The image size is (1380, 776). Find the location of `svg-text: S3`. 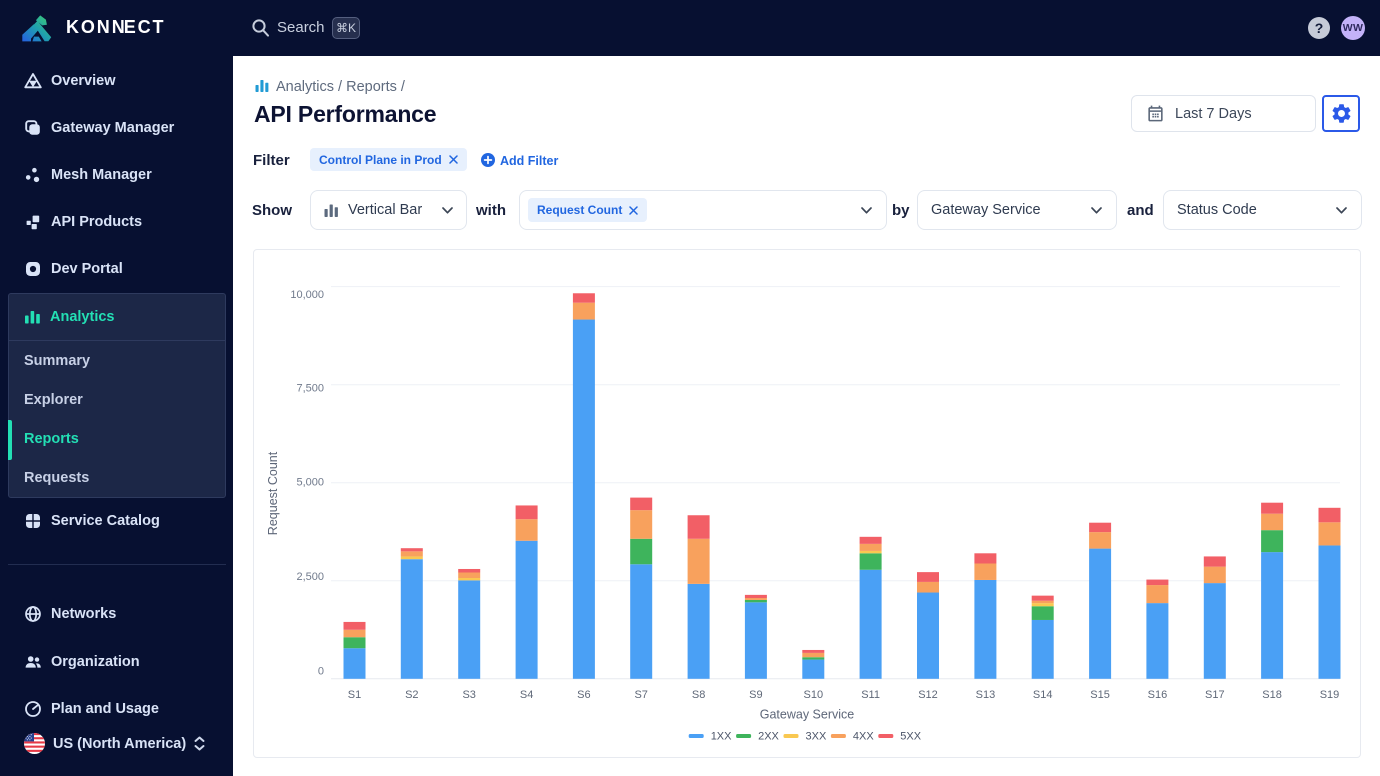

svg-text: S3 is located at coordinates (468, 695).